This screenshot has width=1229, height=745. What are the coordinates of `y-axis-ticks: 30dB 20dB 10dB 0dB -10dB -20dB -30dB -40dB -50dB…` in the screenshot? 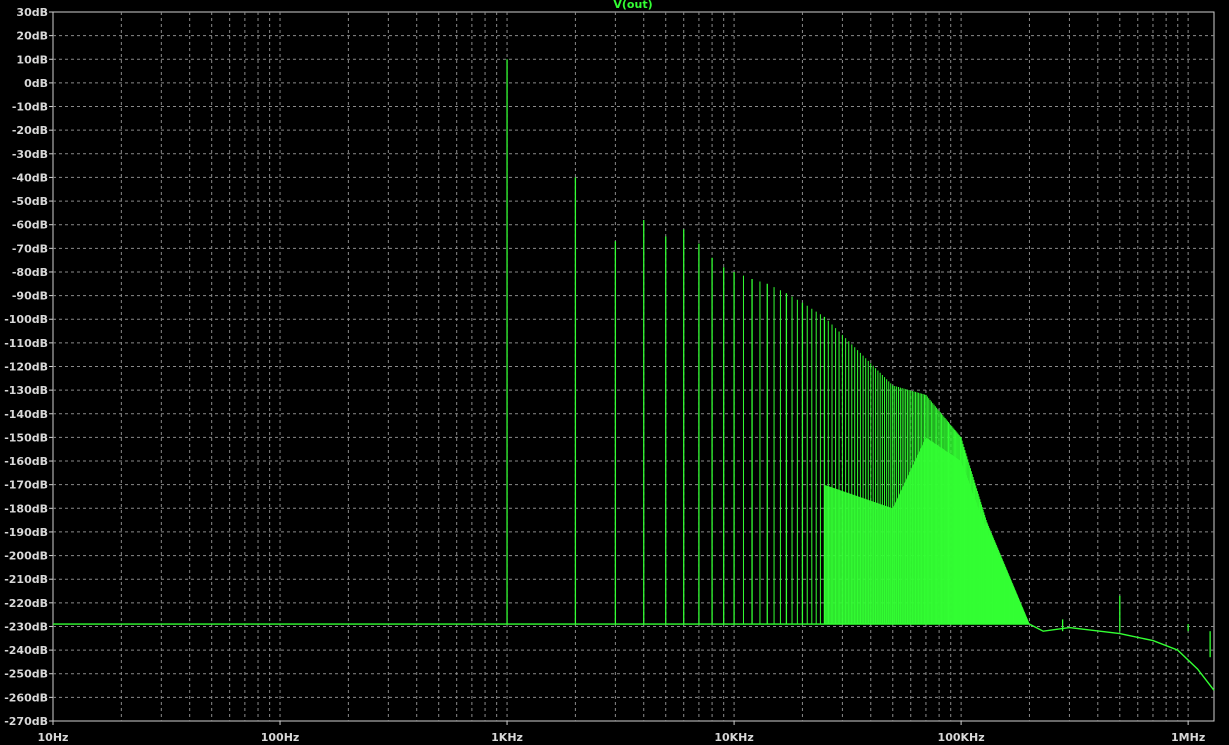 It's located at (28, 367).